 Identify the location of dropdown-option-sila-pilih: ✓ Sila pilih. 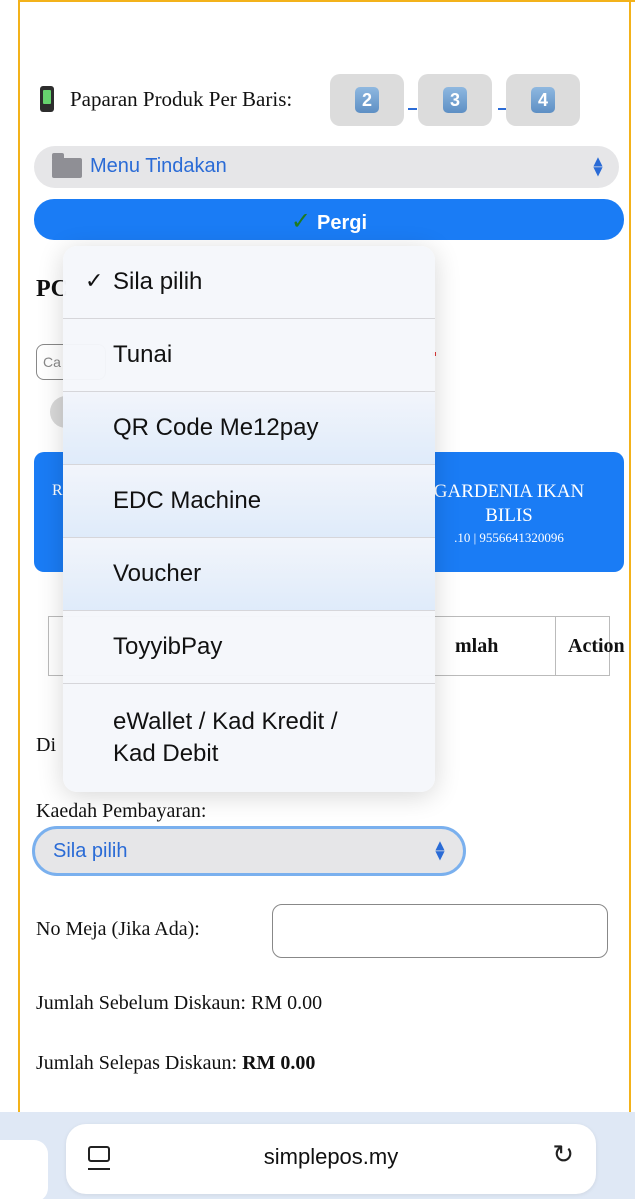
(249, 282).